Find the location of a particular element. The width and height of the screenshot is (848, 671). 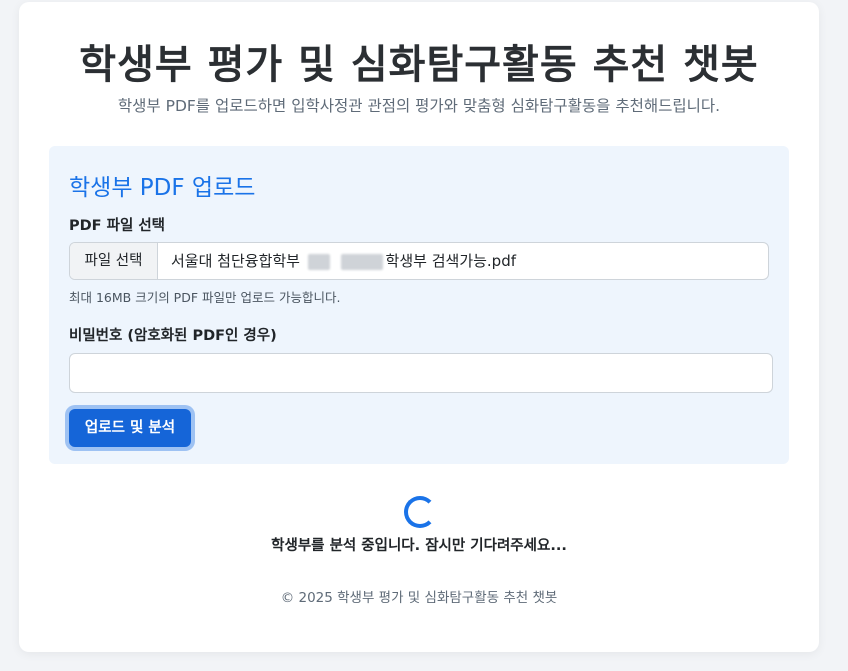

file-label: PDF 파일 선택 is located at coordinates (117, 226).